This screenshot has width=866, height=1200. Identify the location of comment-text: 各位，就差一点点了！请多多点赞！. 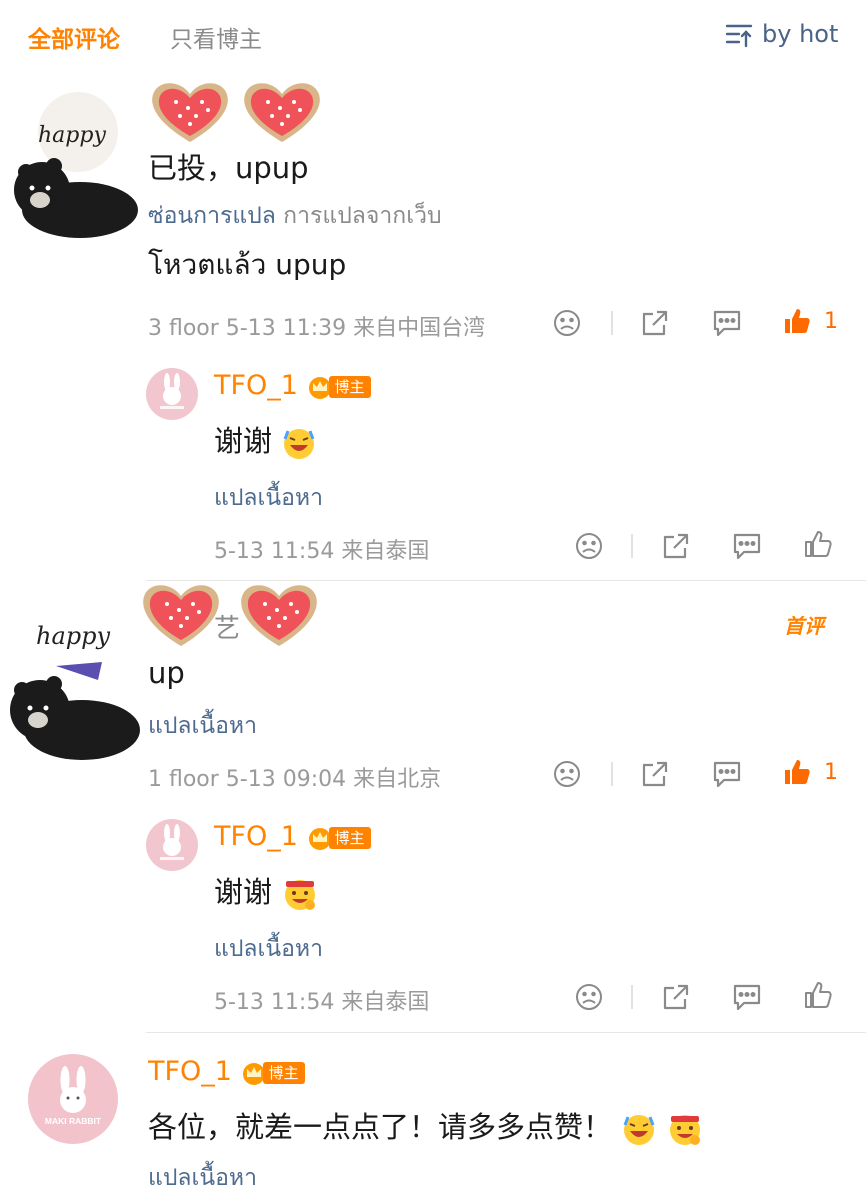
(426, 1126).